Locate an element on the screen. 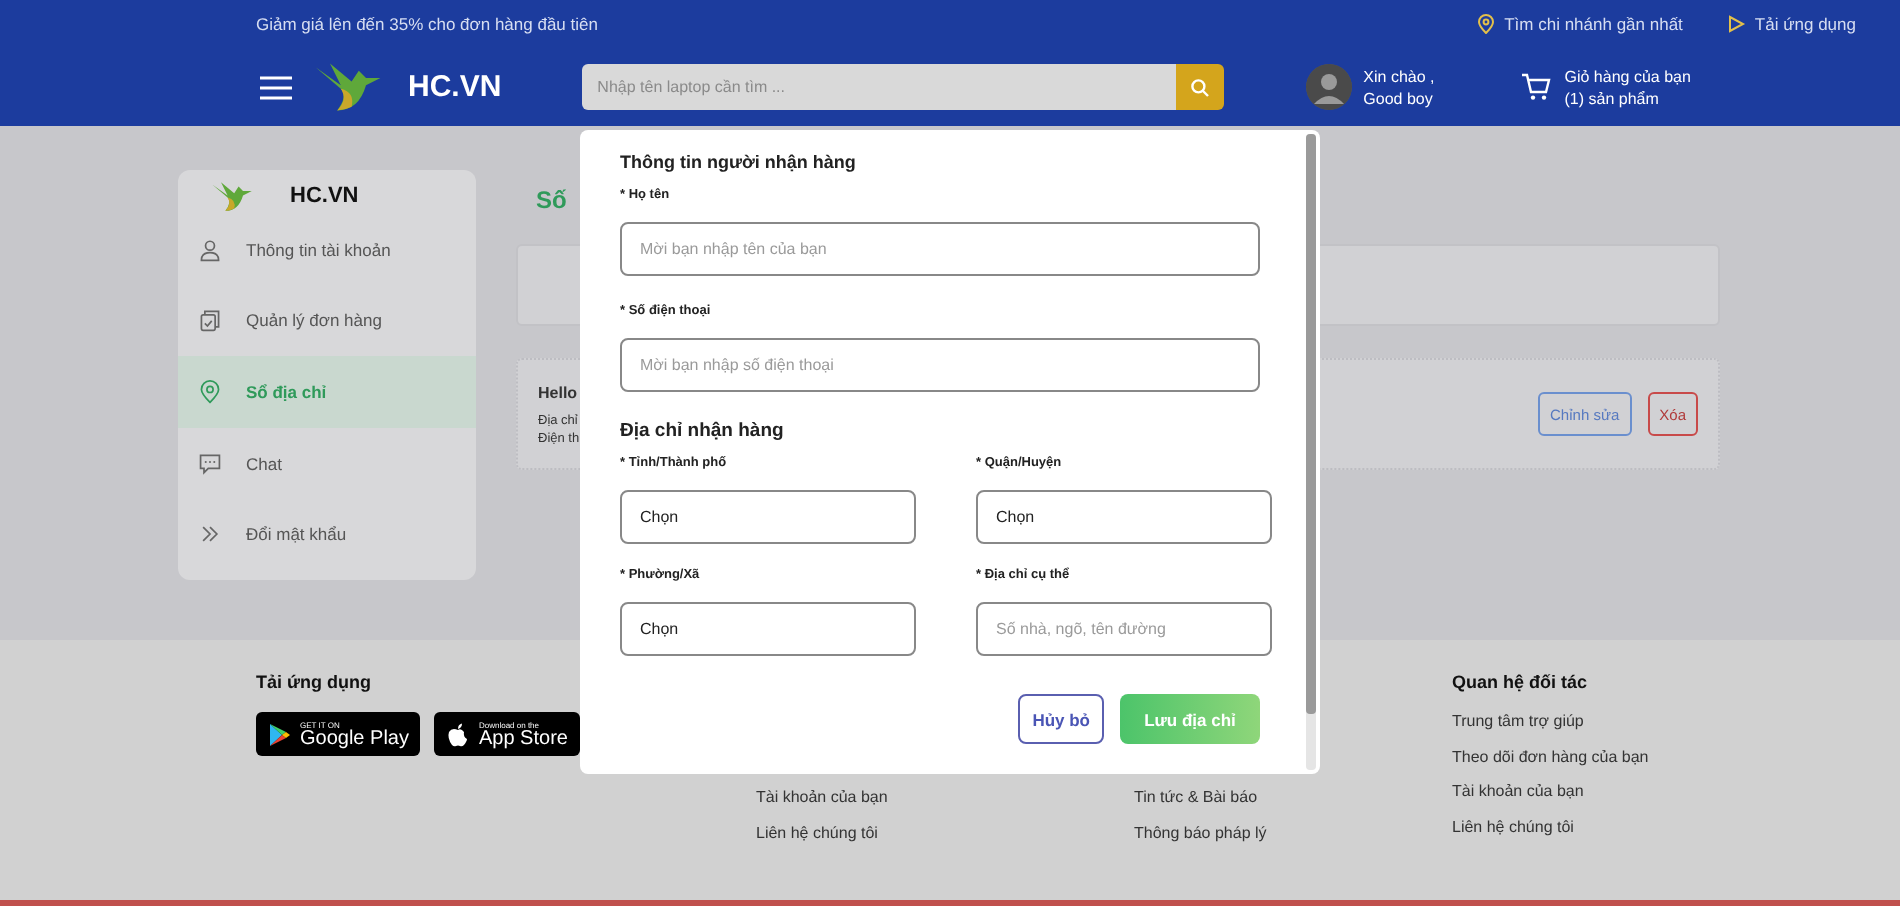 The image size is (1900, 906). cancel-button: Hủy bỏ is located at coordinates (1061, 719).